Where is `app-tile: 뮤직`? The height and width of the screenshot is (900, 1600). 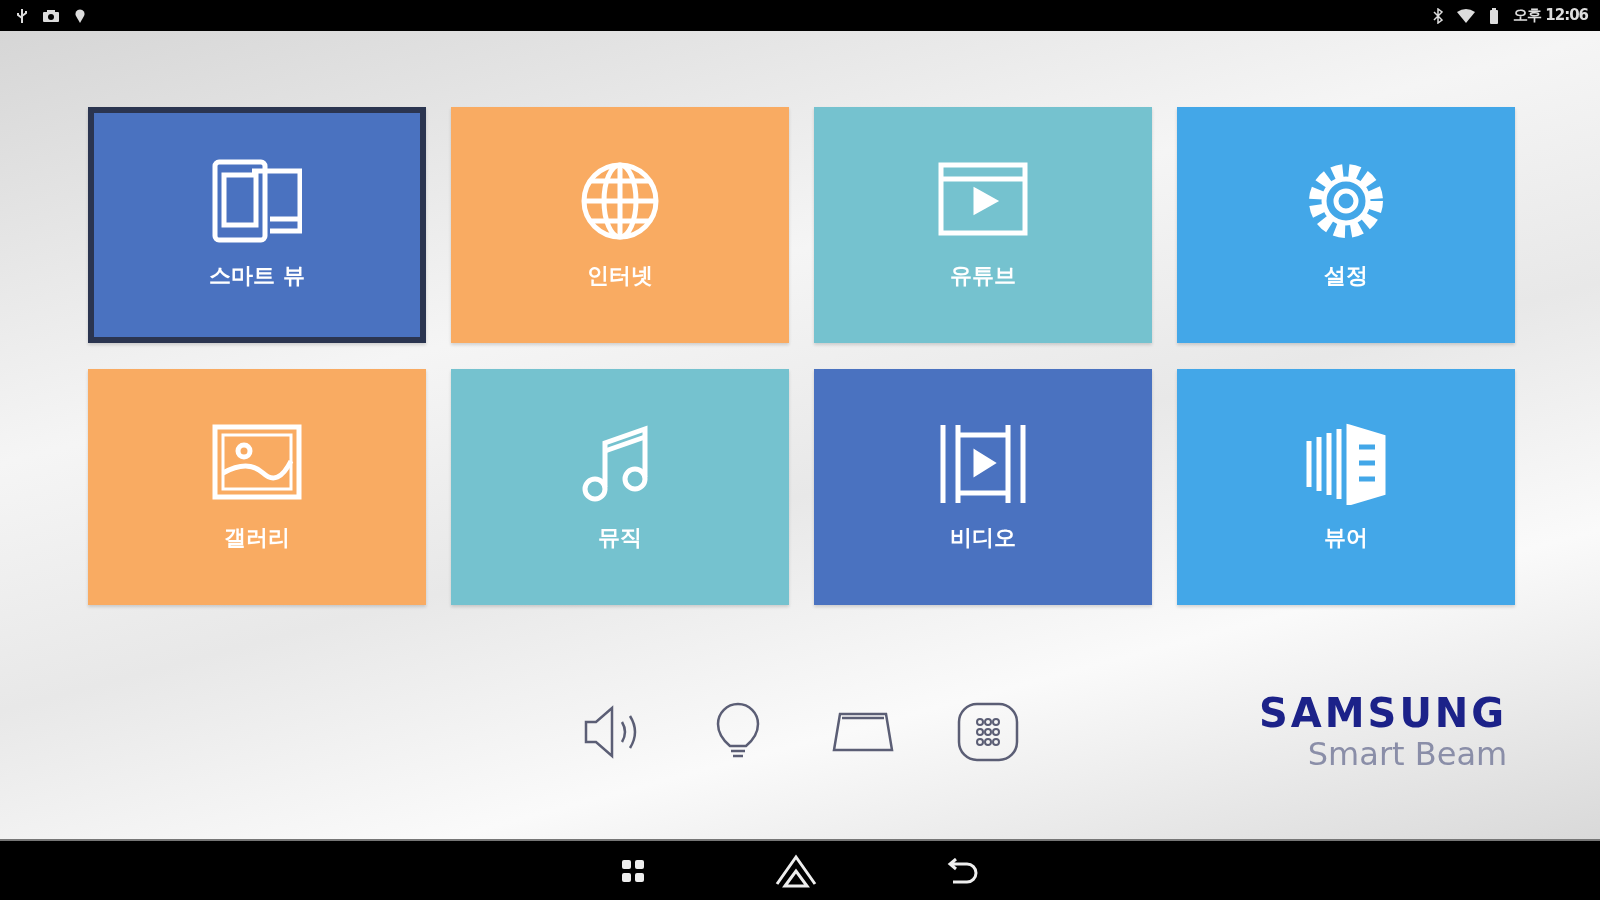
app-tile: 뮤직 is located at coordinates (620, 487).